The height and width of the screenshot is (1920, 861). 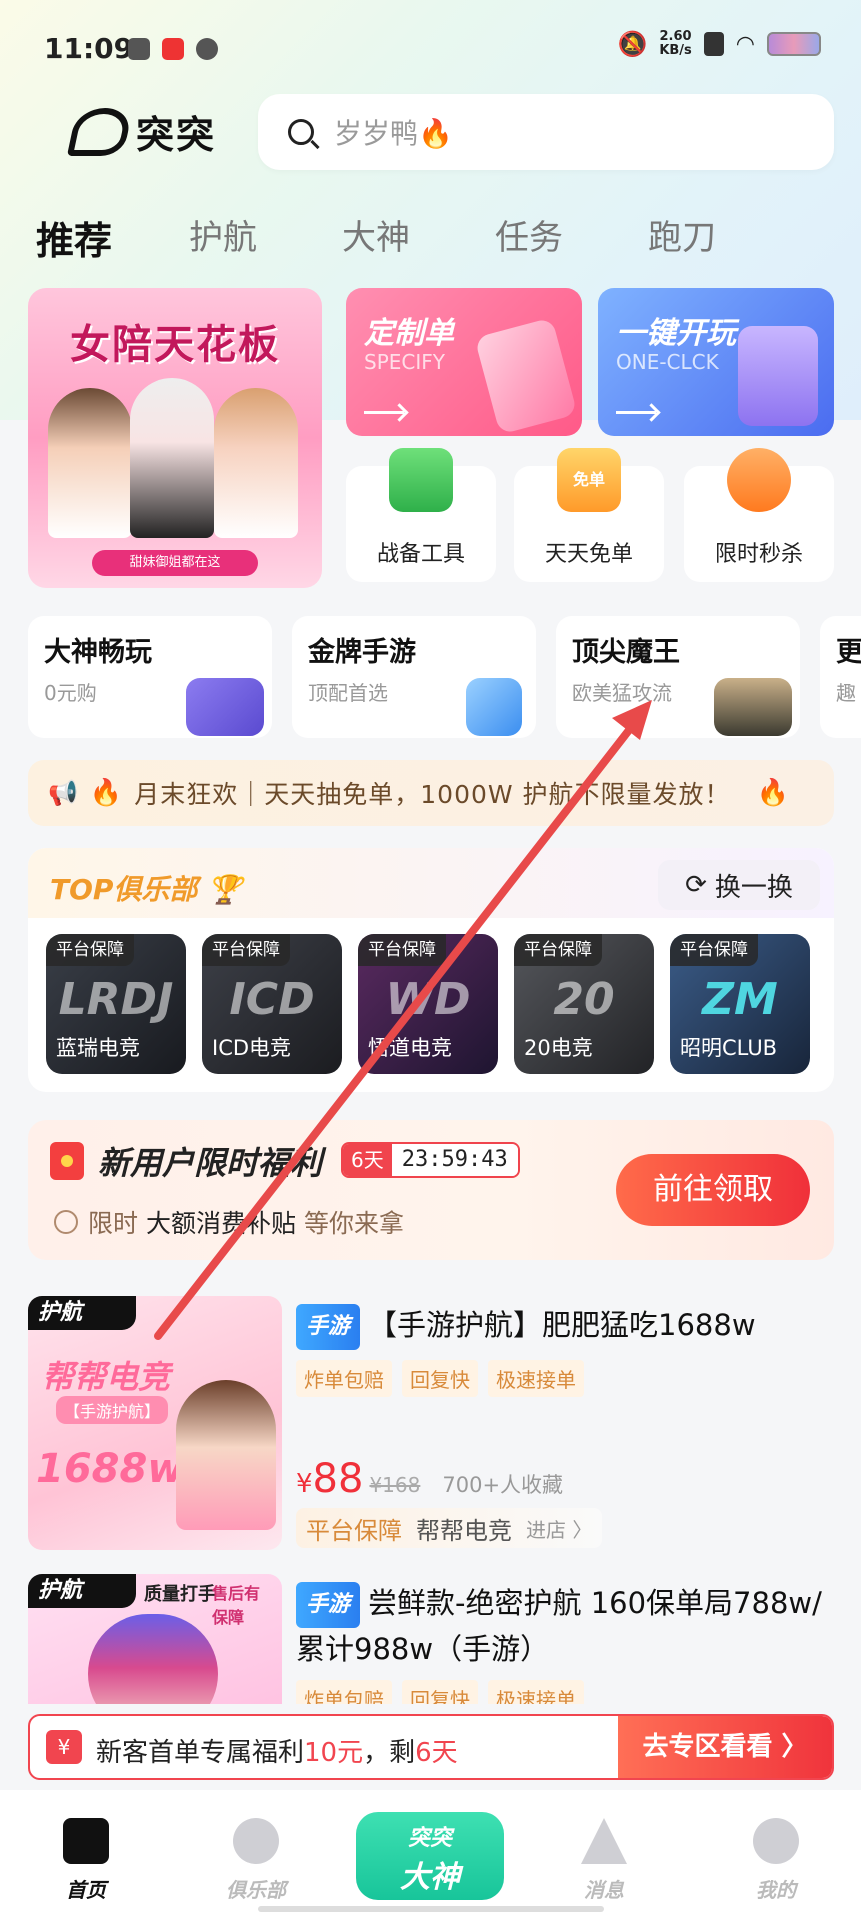 I want to click on club-tile-icd: 平台保障 ICD ICD电竞, so click(x=272, y=1004).